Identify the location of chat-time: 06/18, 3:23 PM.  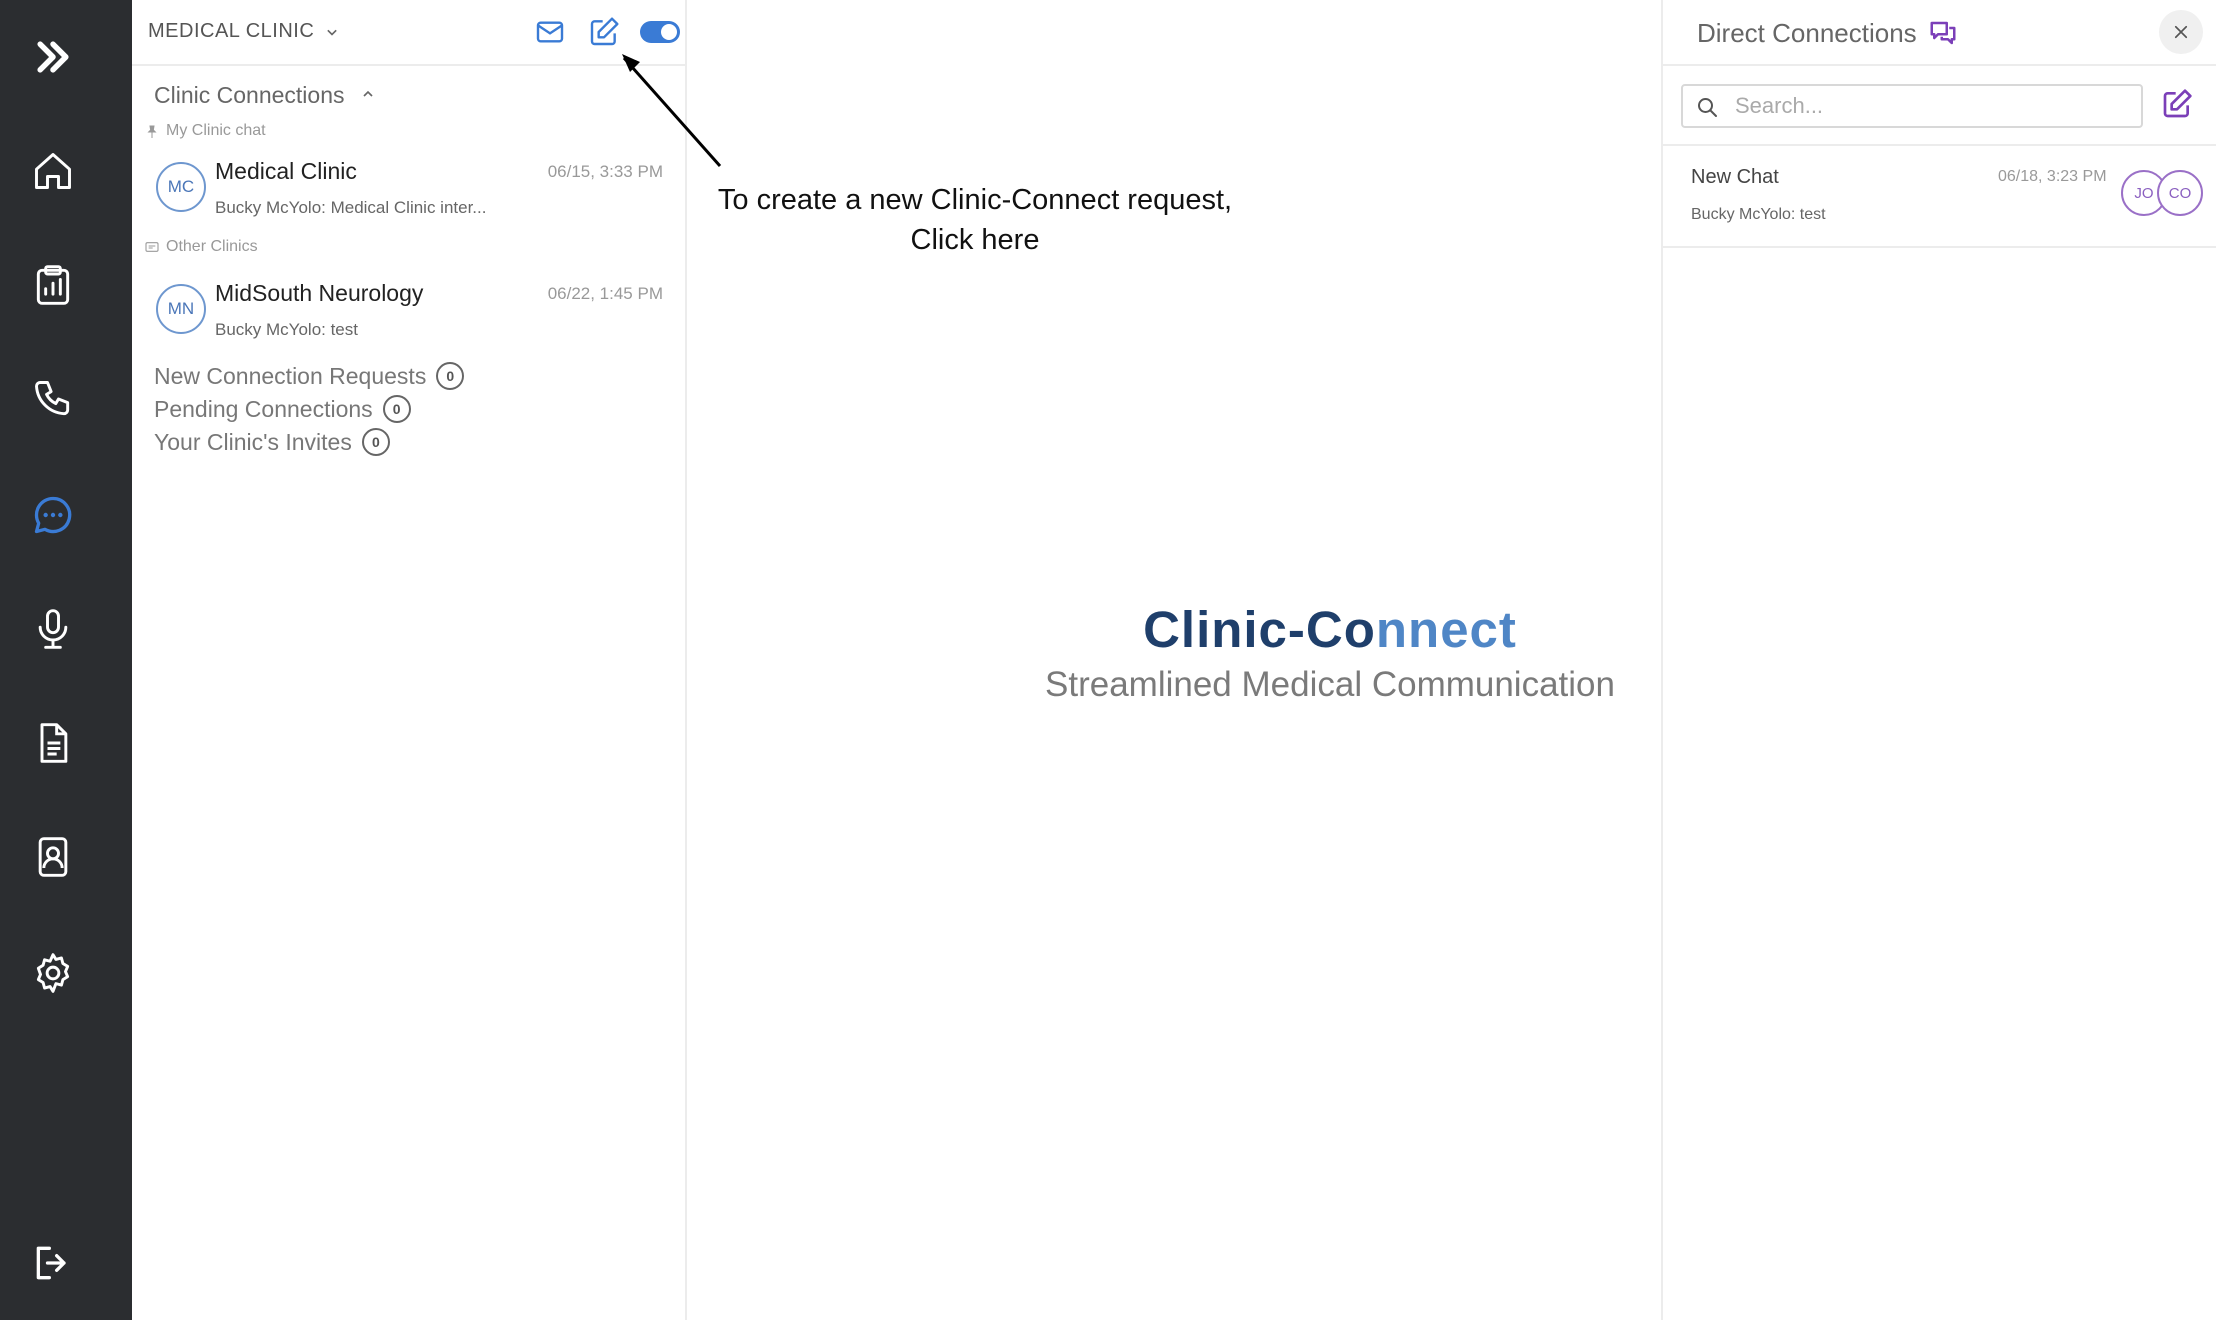
(2052, 176).